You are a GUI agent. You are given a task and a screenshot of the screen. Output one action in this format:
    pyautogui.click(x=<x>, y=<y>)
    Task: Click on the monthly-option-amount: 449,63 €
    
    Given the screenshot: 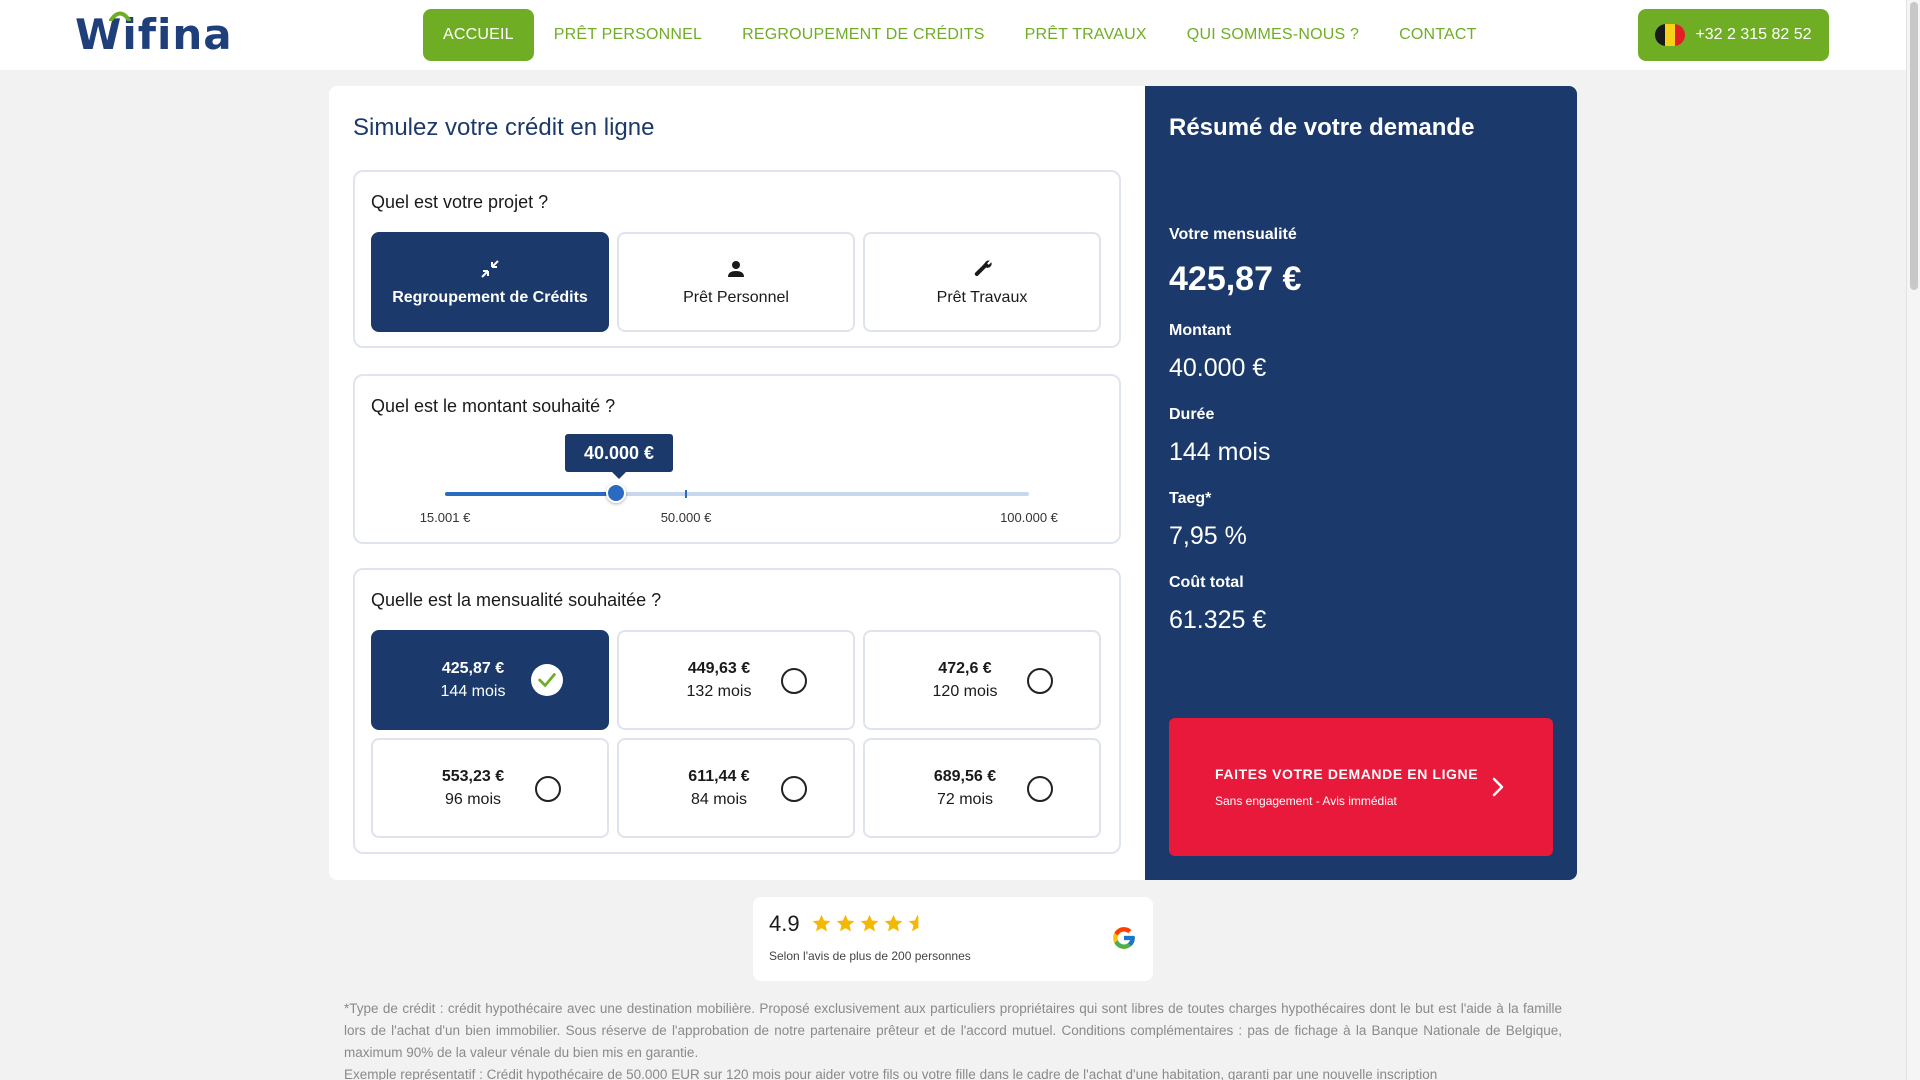 What is the action you would take?
    pyautogui.click(x=719, y=668)
    